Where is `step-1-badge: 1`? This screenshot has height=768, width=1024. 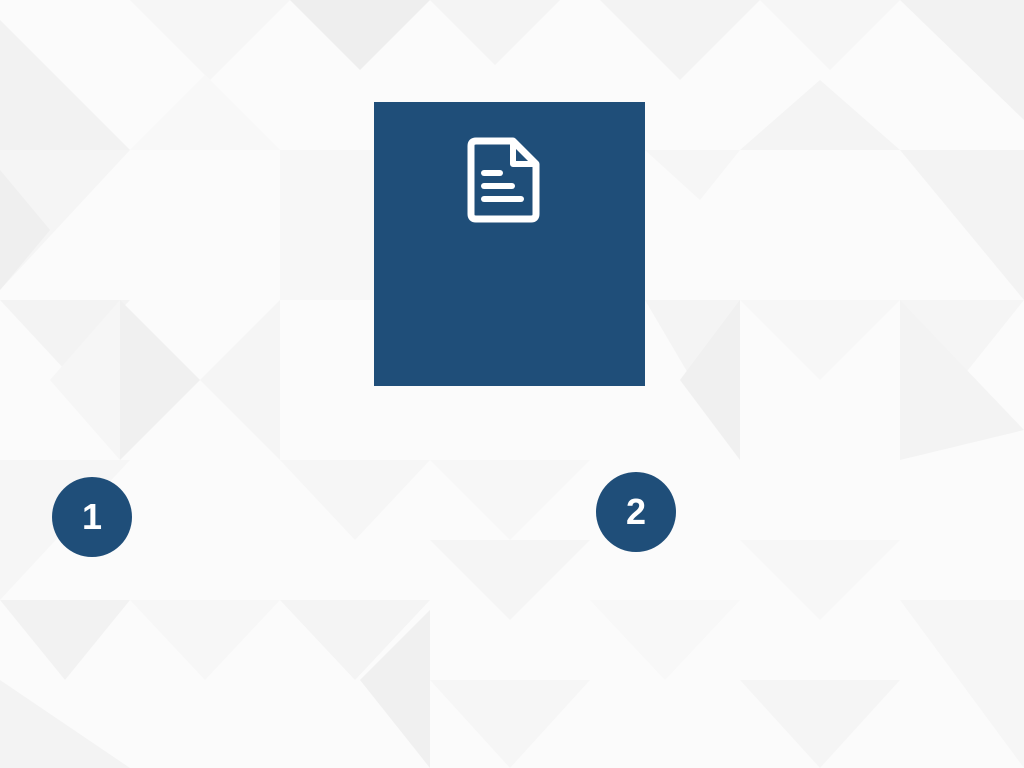 step-1-badge: 1 is located at coordinates (92, 517).